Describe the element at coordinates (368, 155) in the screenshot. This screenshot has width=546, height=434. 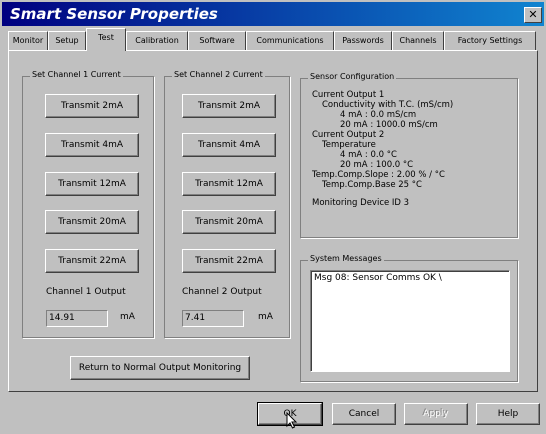
I see `config-line: 4 mA : 0.0 °C` at that location.